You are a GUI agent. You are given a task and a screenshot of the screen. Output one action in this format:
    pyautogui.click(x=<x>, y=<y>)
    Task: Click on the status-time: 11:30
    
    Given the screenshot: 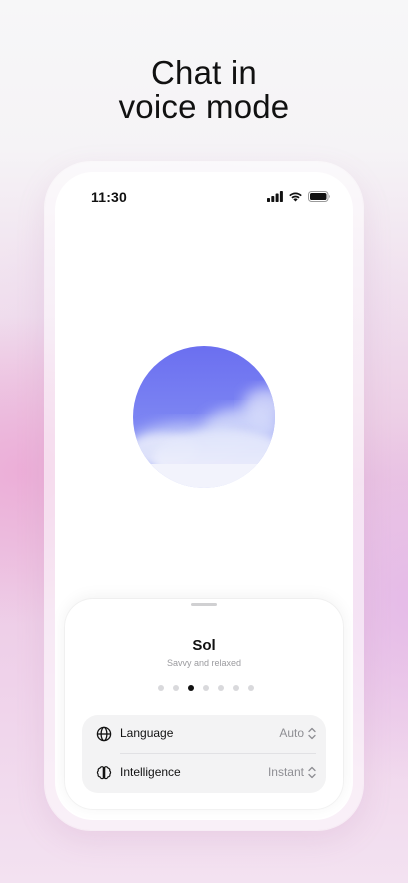 What is the action you would take?
    pyautogui.click(x=109, y=197)
    